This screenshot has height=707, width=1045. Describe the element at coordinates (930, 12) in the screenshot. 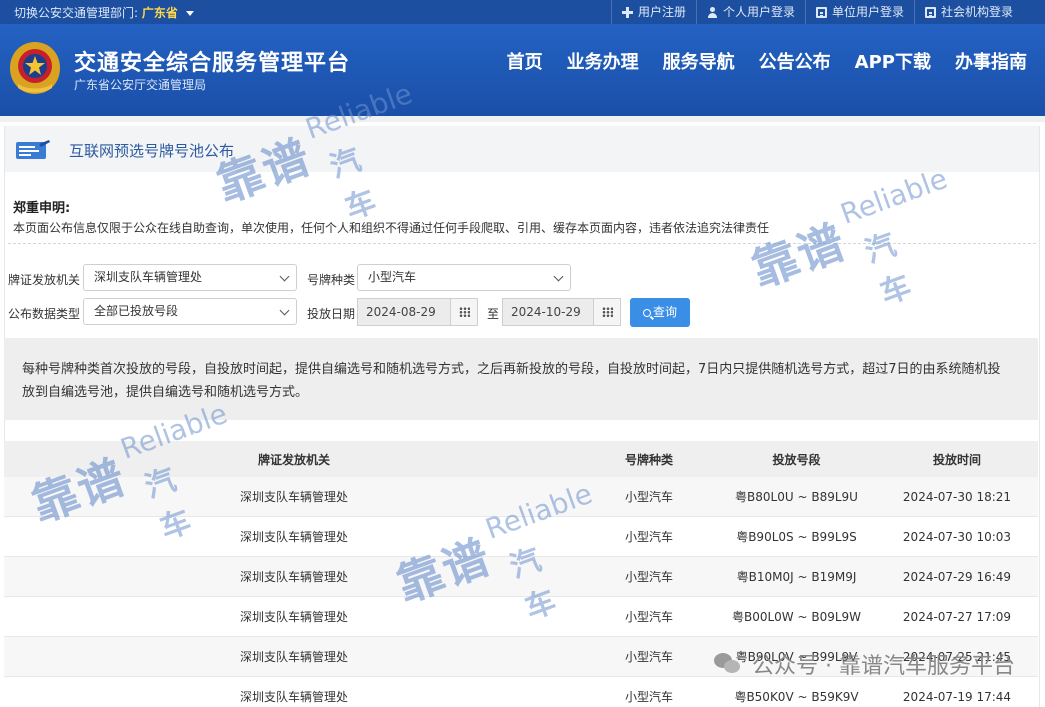

I see `document-icon` at that location.